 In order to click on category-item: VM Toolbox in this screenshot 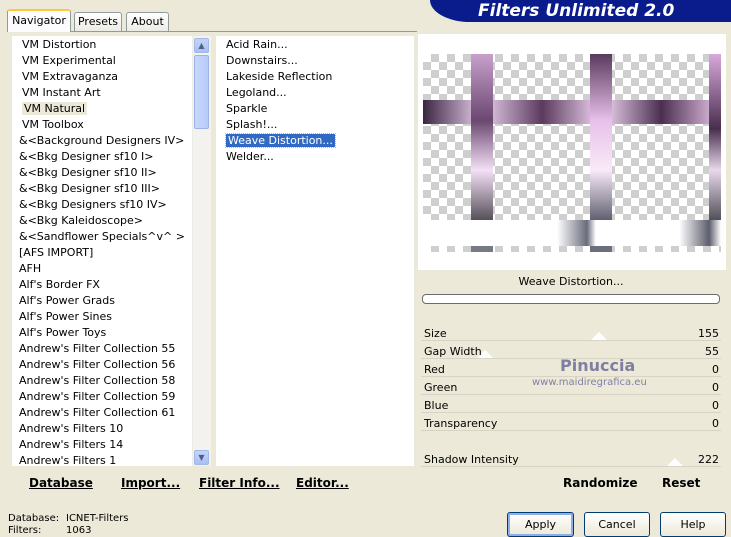, I will do `click(53, 125)`.